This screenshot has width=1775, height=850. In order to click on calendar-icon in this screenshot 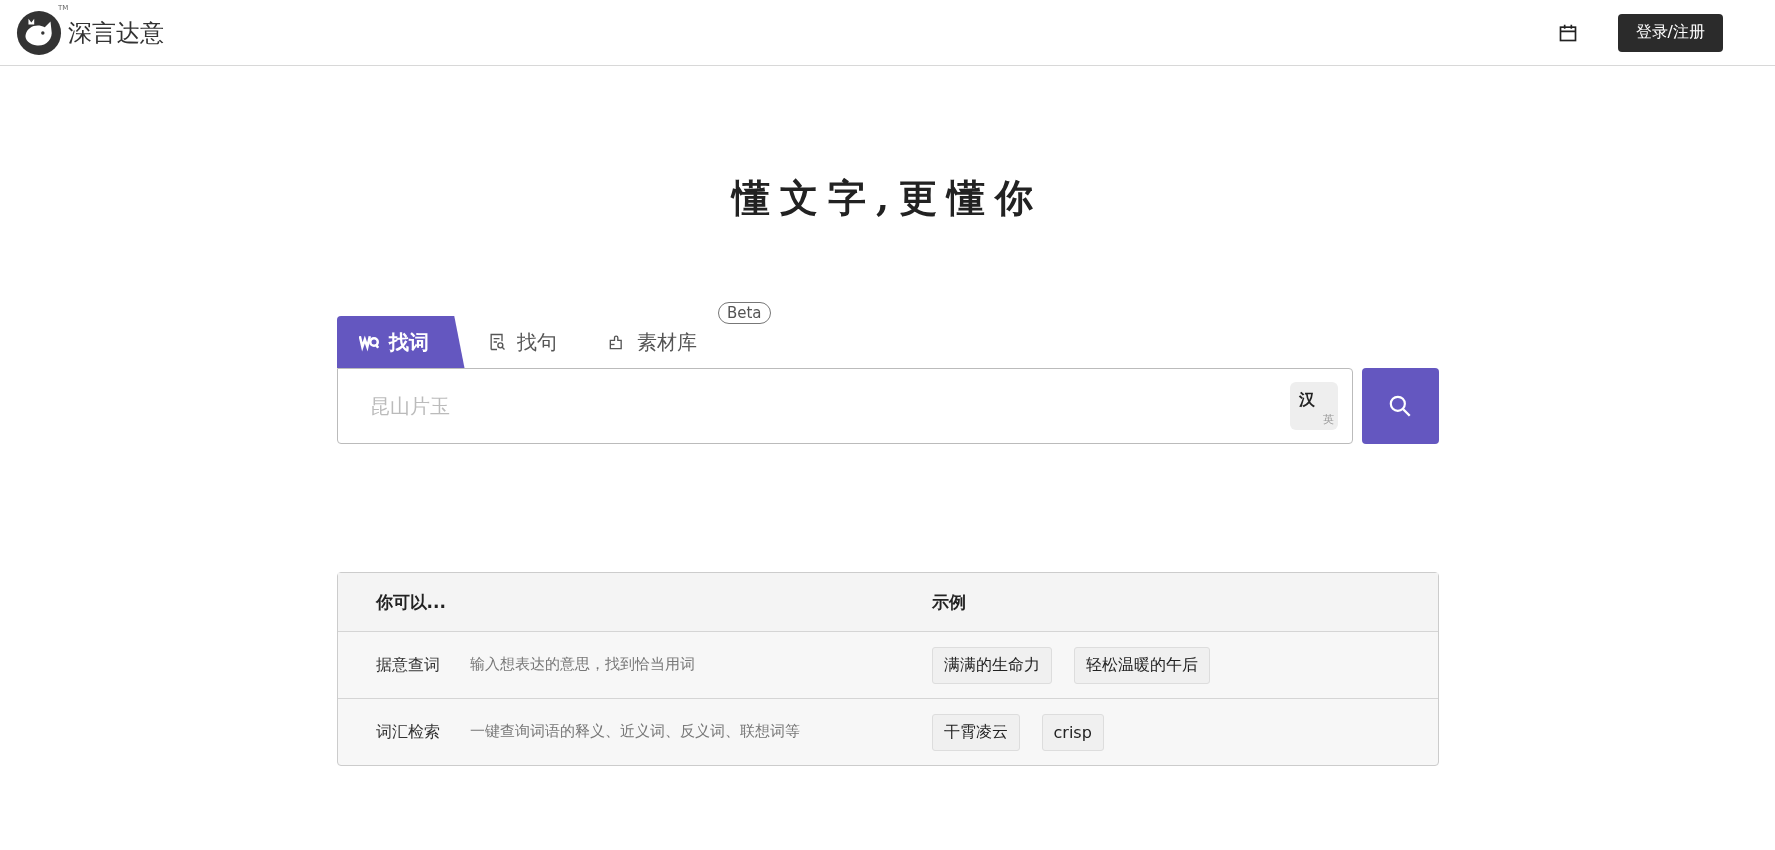, I will do `click(1567, 32)`.